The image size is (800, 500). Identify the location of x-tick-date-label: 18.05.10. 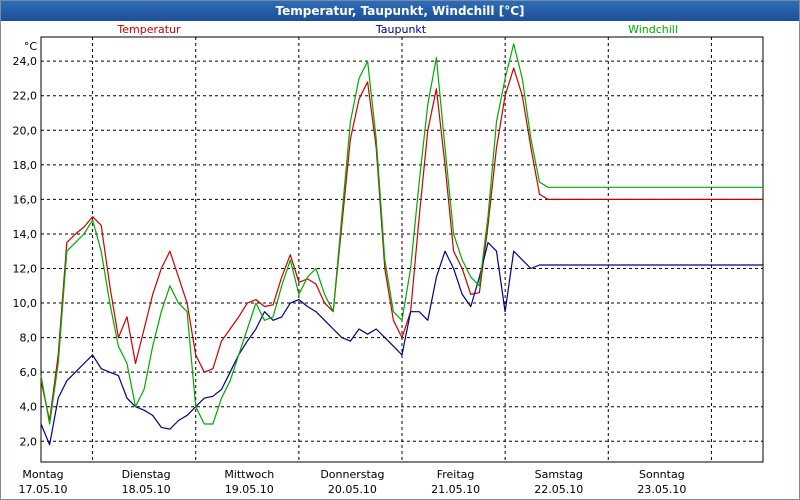
(146, 489).